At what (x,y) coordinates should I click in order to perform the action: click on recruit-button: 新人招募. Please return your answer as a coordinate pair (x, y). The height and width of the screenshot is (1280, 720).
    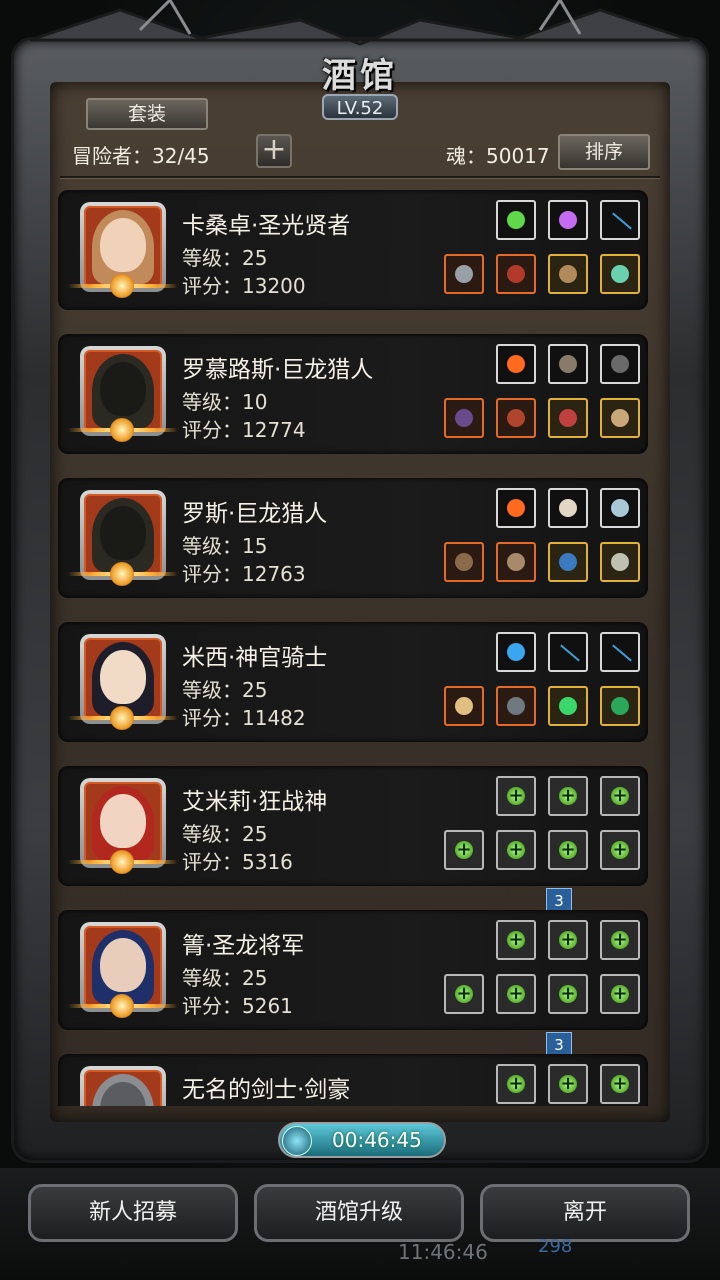
    Looking at the image, I should click on (133, 1213).